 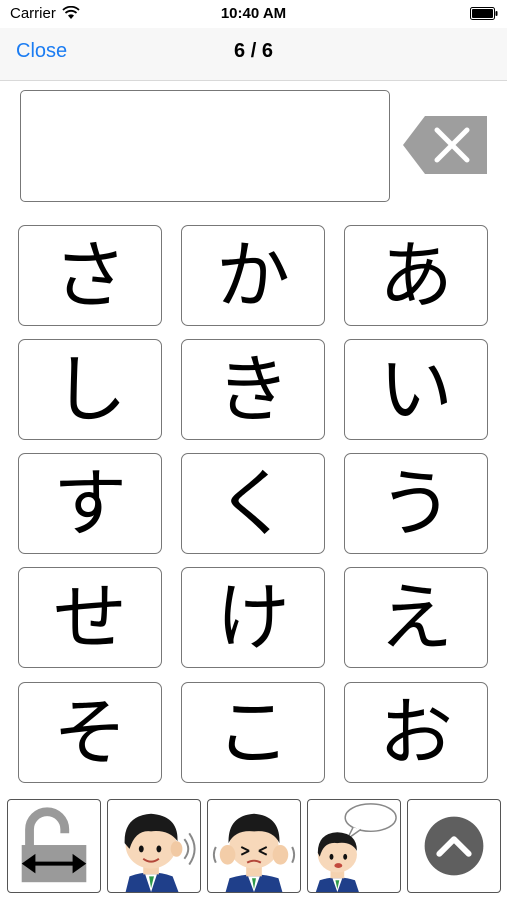 I want to click on person-listening-icon, so click(x=160, y=852).